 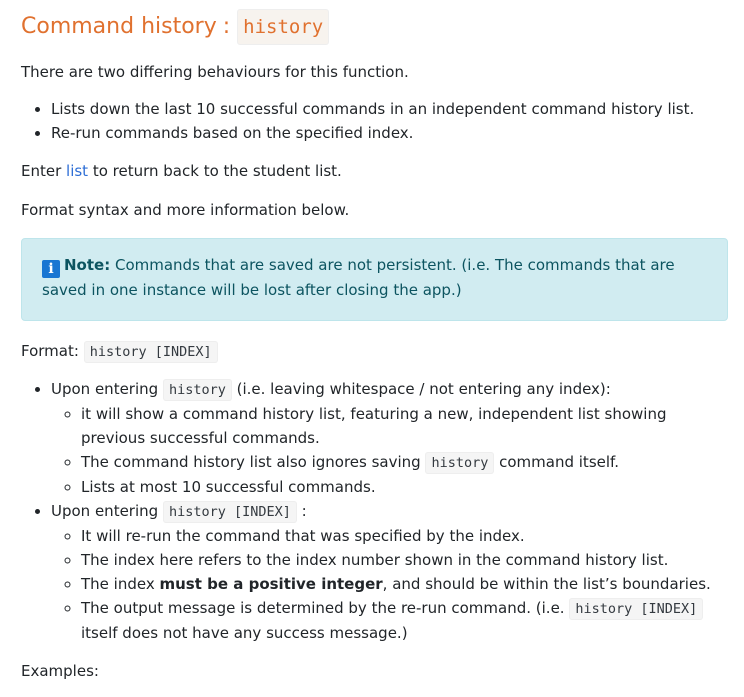 What do you see at coordinates (404, 487) in the screenshot?
I see `usage-detail-item: Lists at most 10 successful commands.` at bounding box center [404, 487].